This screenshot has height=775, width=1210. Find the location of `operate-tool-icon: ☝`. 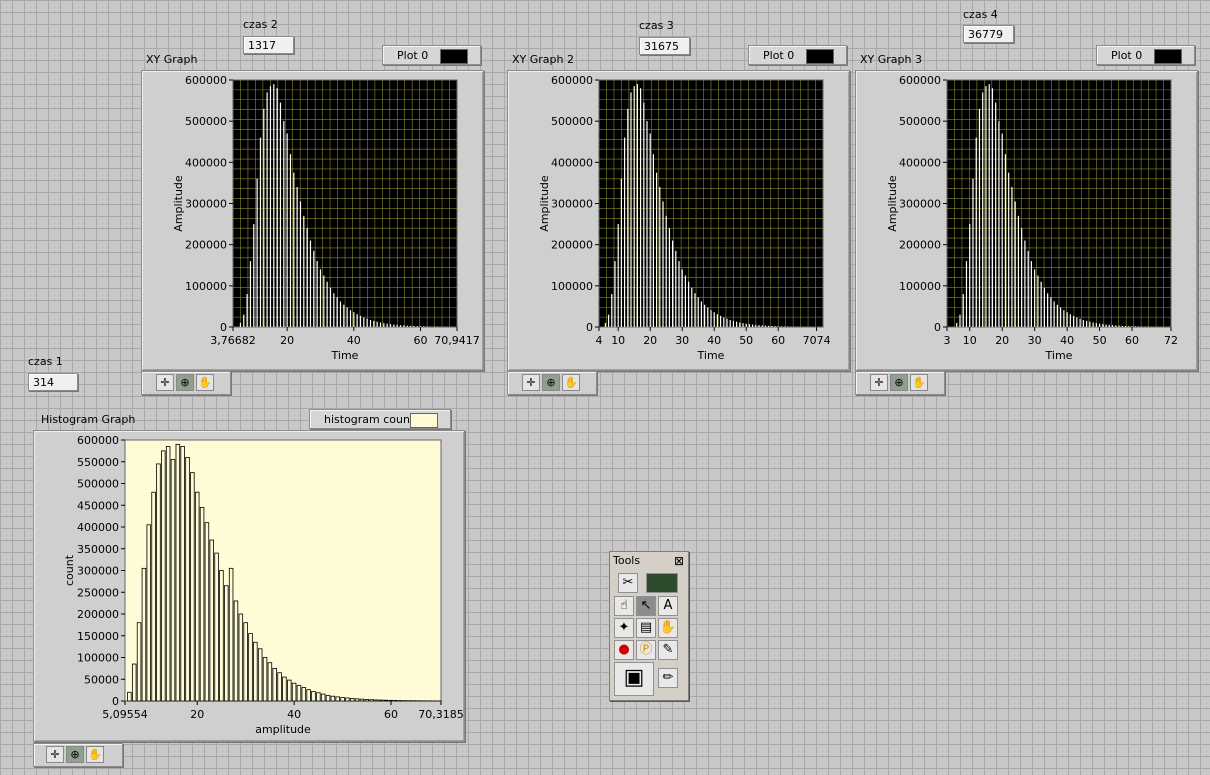

operate-tool-icon: ☝ is located at coordinates (624, 606).